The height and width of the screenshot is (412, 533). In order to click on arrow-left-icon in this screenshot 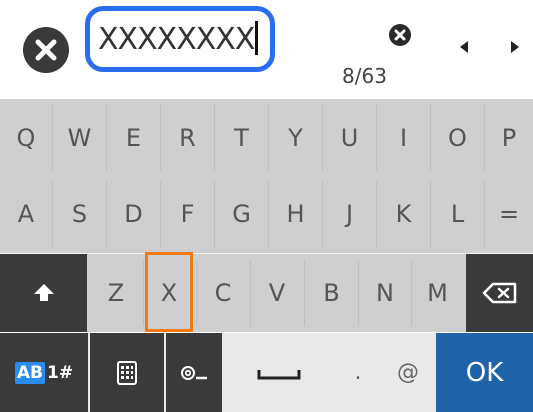, I will do `click(464, 47)`.